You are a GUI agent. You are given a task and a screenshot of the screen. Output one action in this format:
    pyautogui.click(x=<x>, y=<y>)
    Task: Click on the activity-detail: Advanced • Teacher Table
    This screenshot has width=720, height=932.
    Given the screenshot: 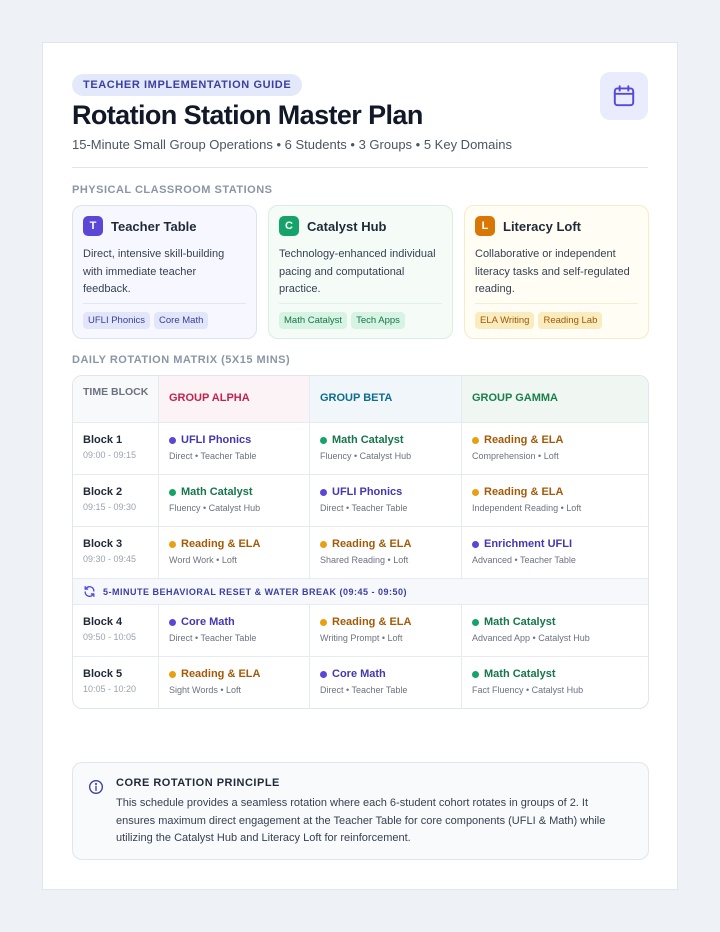 What is the action you would take?
    pyautogui.click(x=524, y=560)
    